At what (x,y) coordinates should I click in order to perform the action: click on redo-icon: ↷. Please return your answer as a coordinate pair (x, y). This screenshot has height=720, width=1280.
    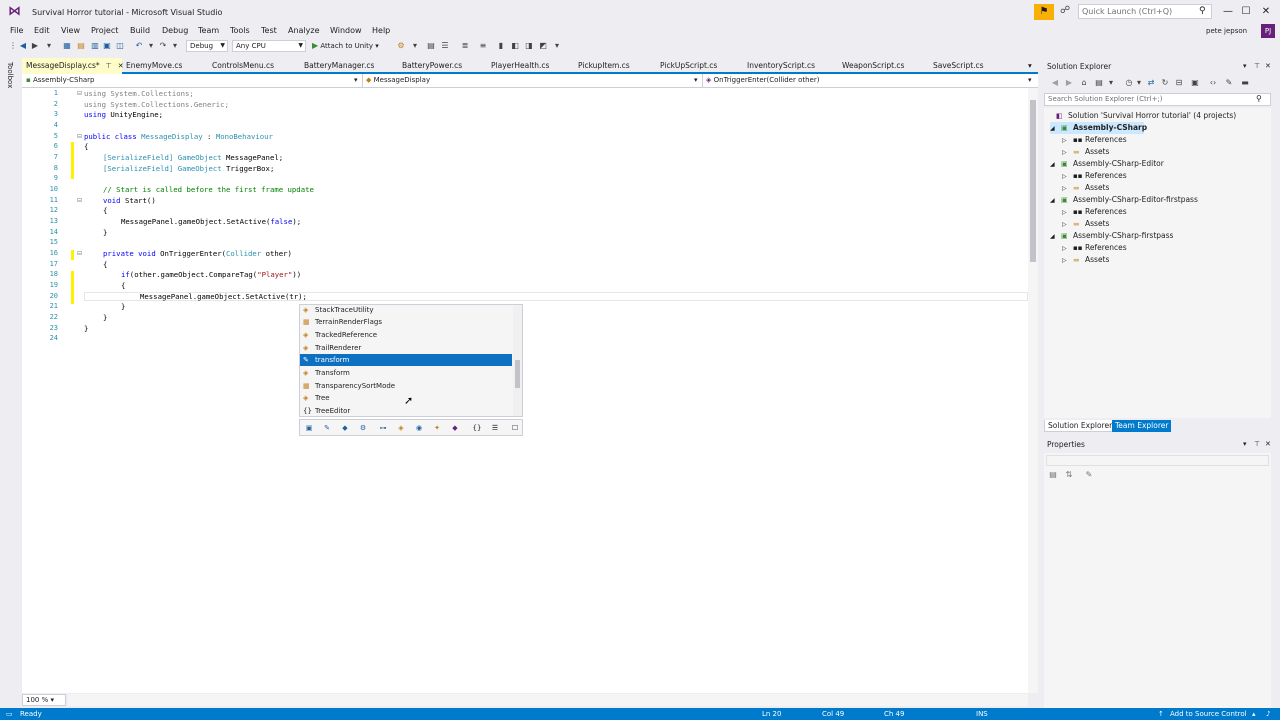
    Looking at the image, I should click on (163, 46).